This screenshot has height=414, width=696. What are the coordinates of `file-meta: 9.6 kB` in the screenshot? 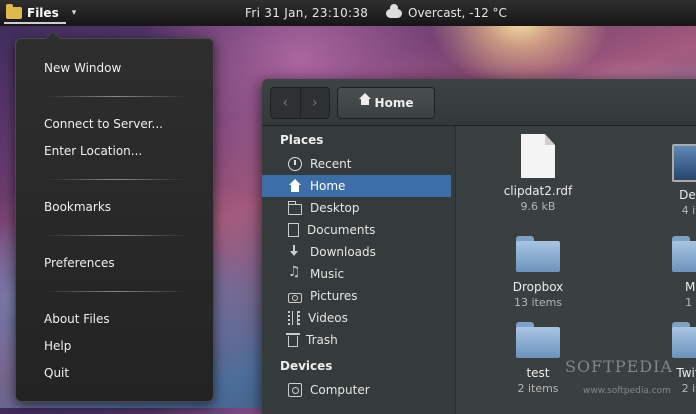 It's located at (538, 206).